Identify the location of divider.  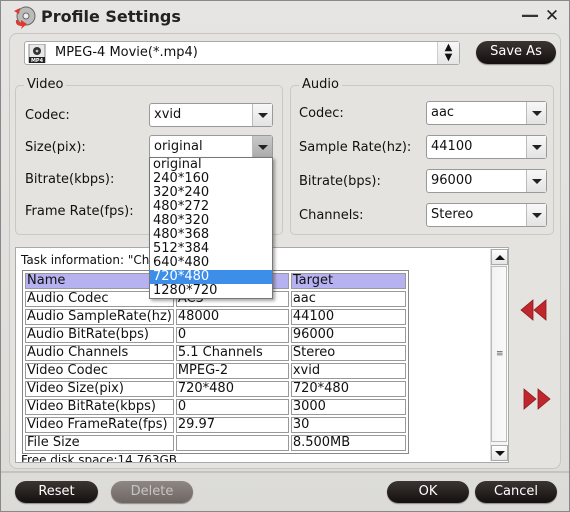
(285, 472).